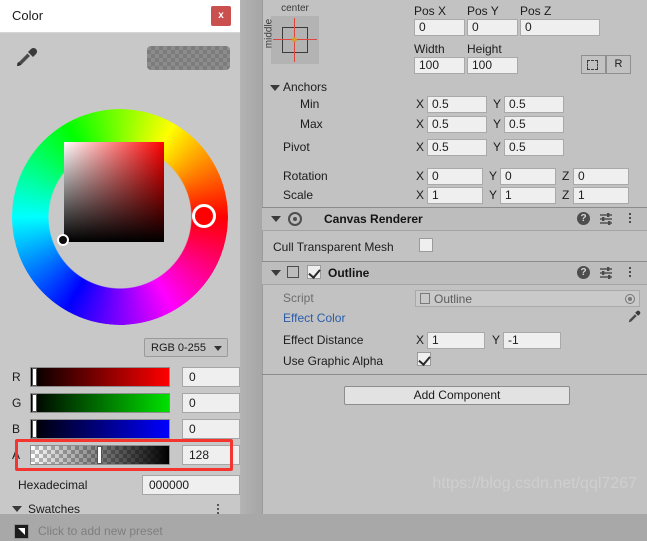 The image size is (647, 541). I want to click on color-mode-label: RGB 0-255, so click(179, 348).